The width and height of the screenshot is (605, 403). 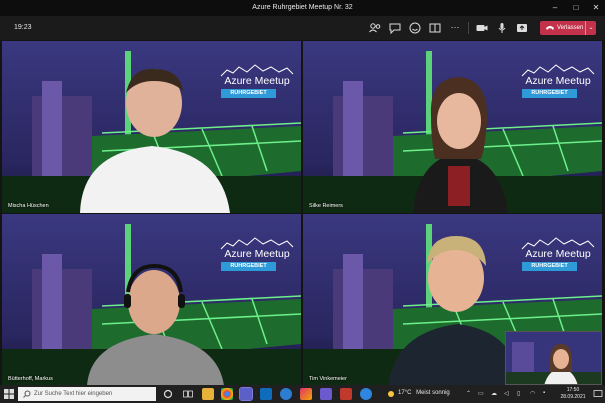 I want to click on participants-icon, so click(x=375, y=28).